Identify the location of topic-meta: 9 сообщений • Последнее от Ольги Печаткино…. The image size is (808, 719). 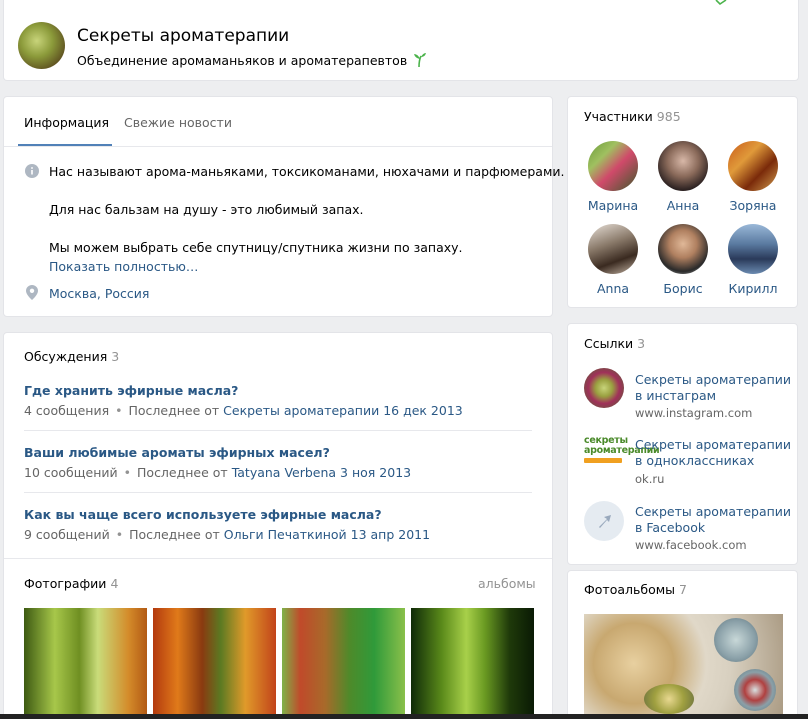
(227, 534).